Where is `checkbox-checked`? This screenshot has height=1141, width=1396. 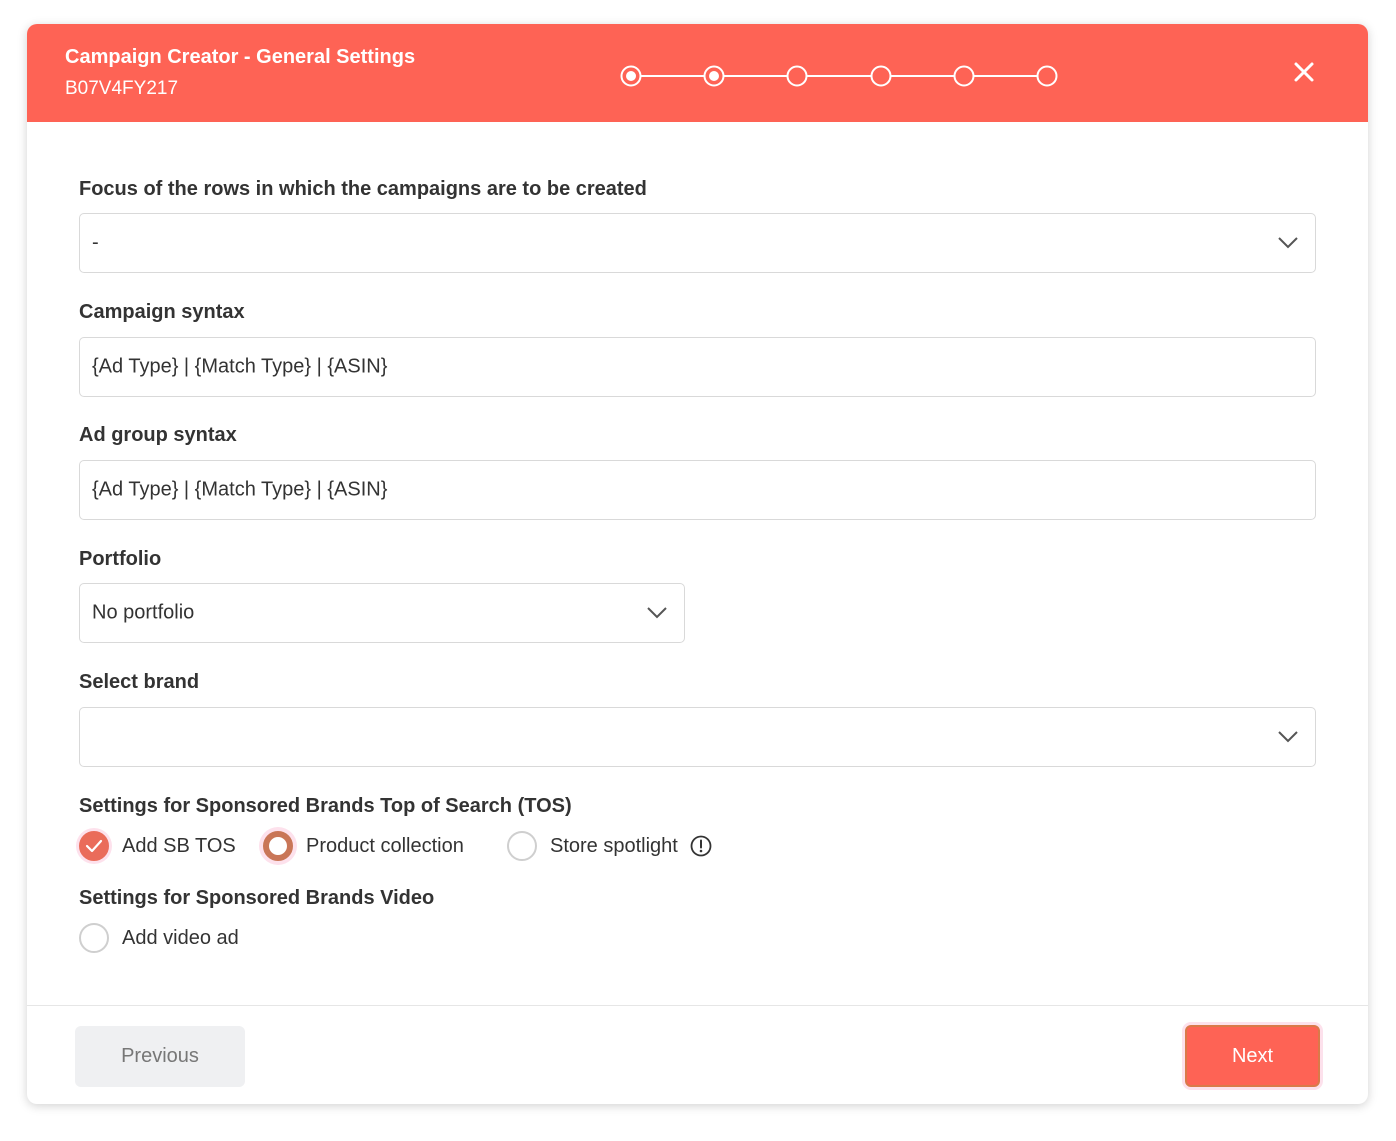 checkbox-checked is located at coordinates (94, 846).